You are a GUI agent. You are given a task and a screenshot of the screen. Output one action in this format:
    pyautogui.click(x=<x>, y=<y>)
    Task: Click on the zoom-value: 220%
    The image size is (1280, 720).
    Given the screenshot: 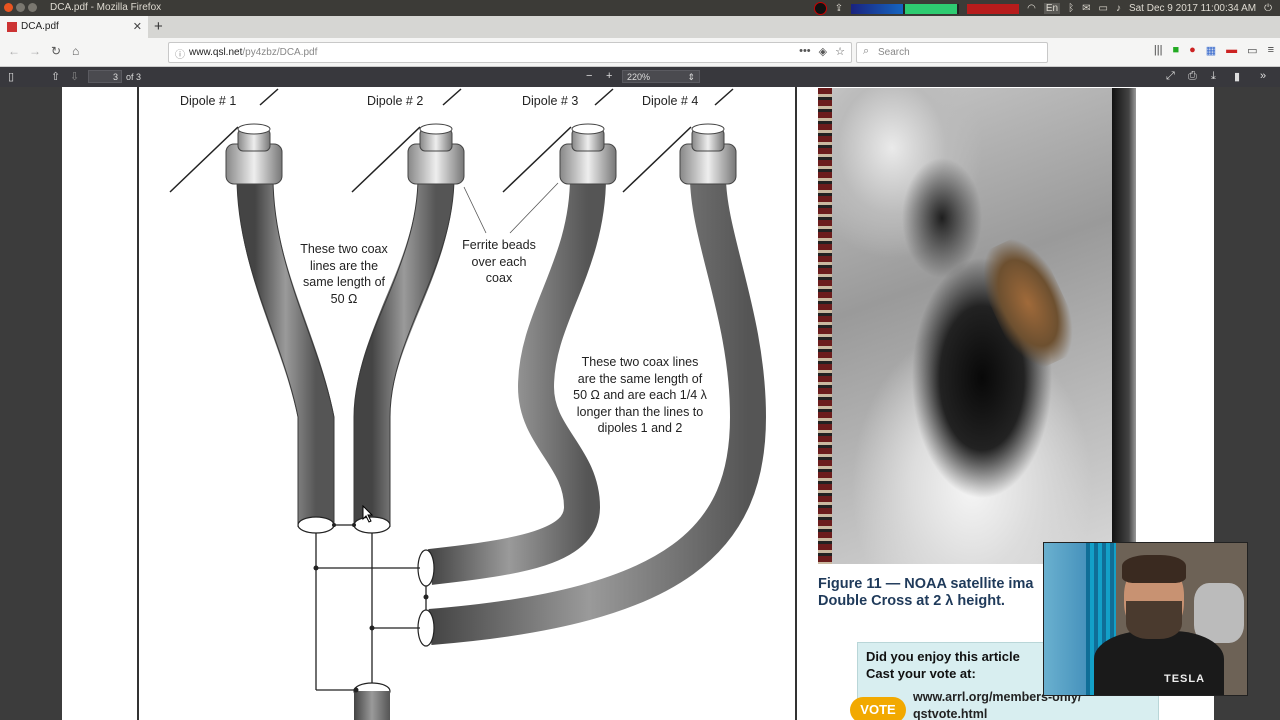 What is the action you would take?
    pyautogui.click(x=639, y=77)
    